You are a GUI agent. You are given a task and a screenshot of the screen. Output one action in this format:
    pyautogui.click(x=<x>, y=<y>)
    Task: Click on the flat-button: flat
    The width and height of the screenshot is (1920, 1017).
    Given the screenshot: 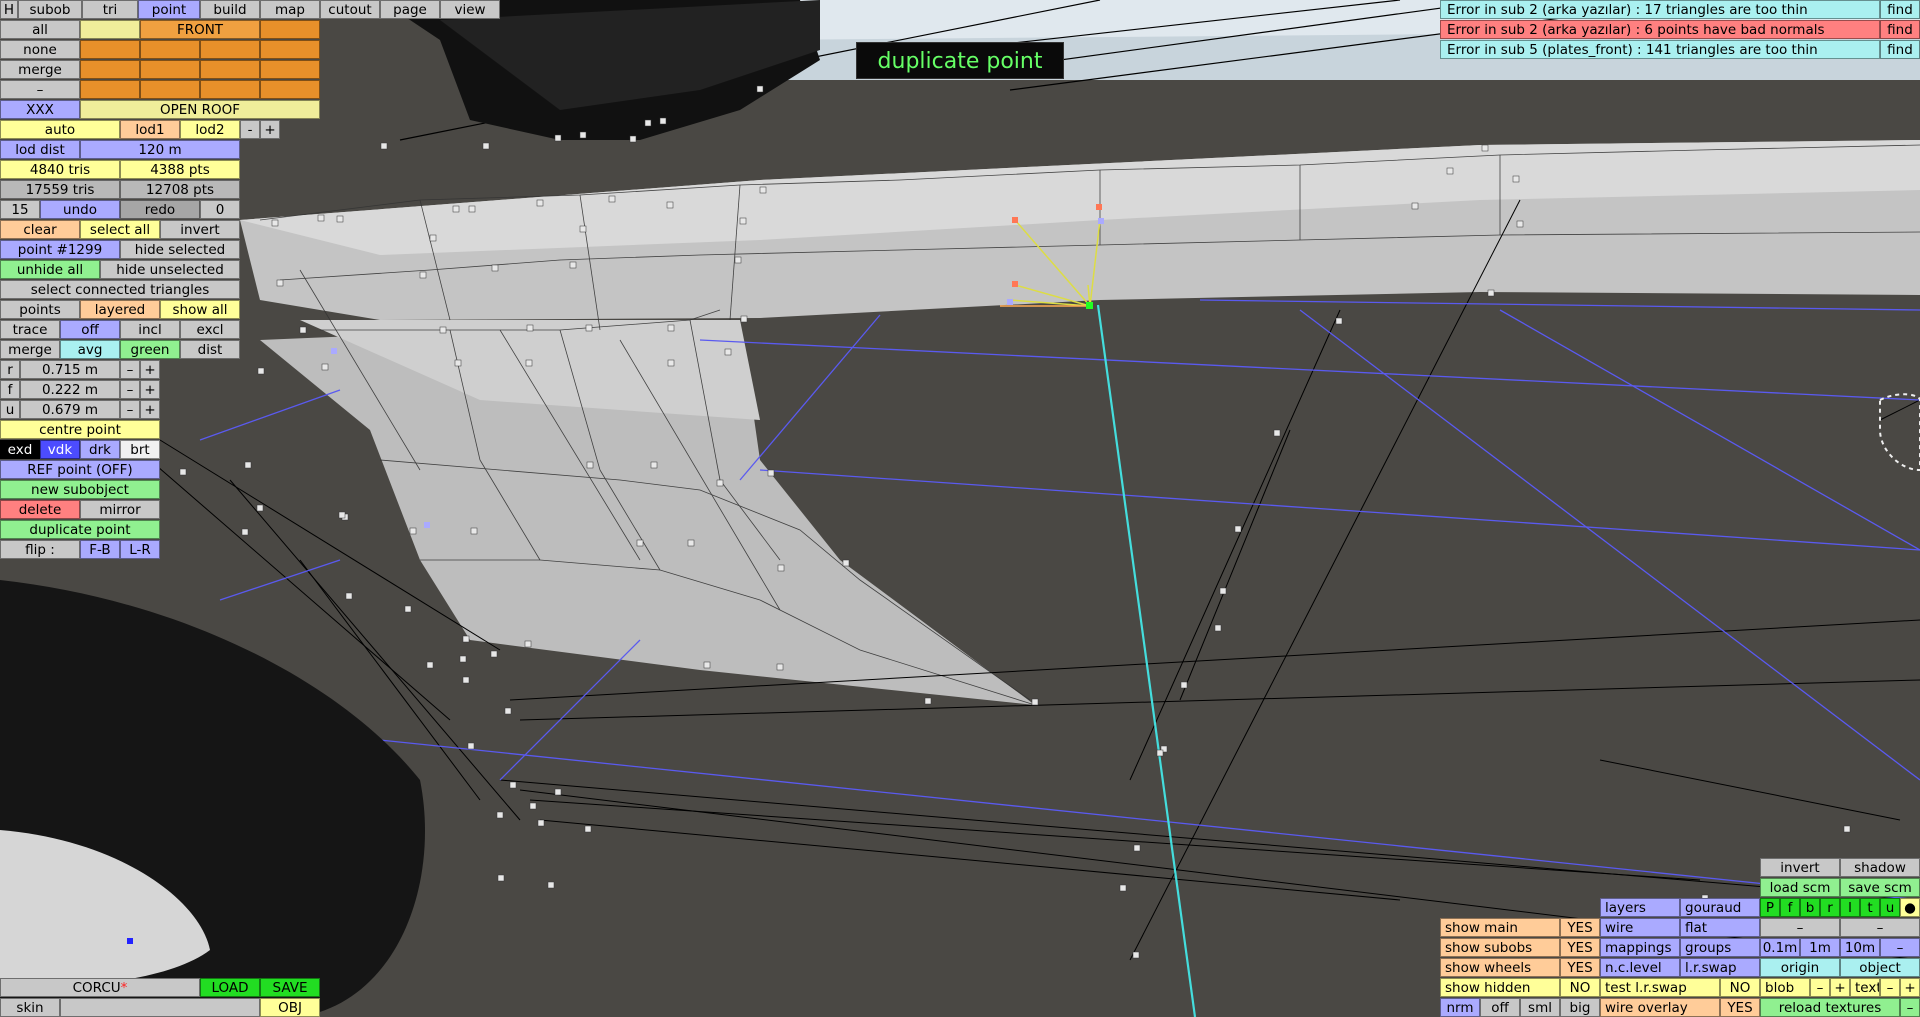 What is the action you would take?
    pyautogui.click(x=1720, y=927)
    